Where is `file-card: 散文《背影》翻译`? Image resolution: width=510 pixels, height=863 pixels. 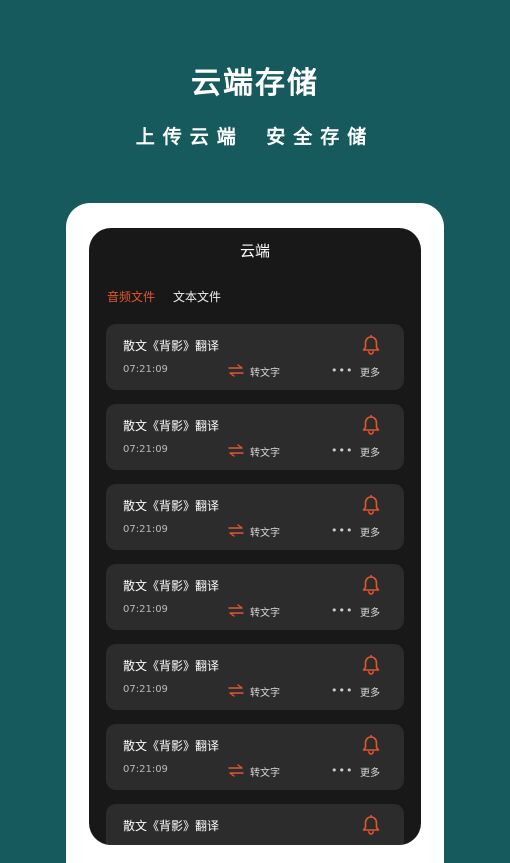 file-card: 散文《背影》翻译 is located at coordinates (255, 824).